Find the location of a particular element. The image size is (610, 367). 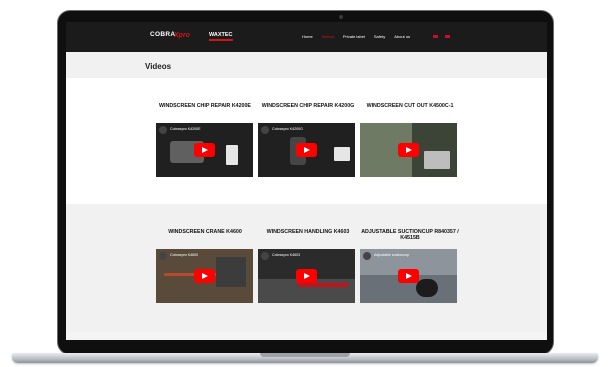

nav-videos: Videos is located at coordinates (328, 36).